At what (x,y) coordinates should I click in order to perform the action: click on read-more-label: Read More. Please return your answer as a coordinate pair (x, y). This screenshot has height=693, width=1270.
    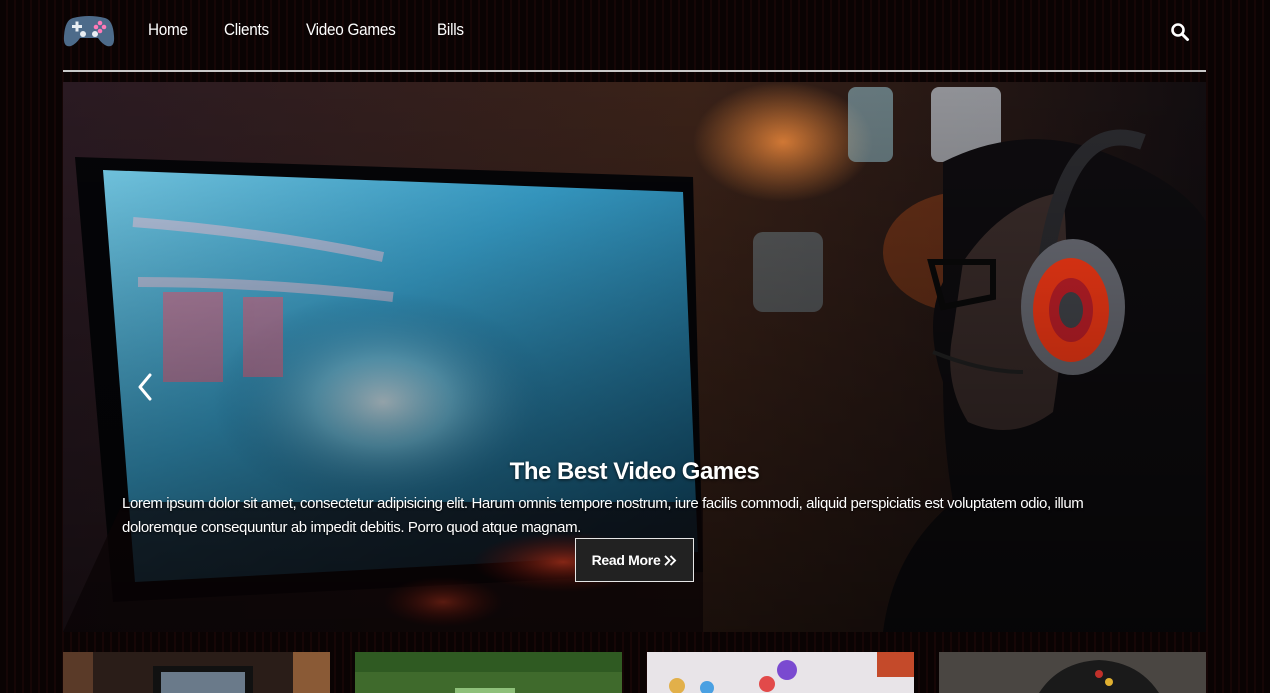
    Looking at the image, I should click on (626, 560).